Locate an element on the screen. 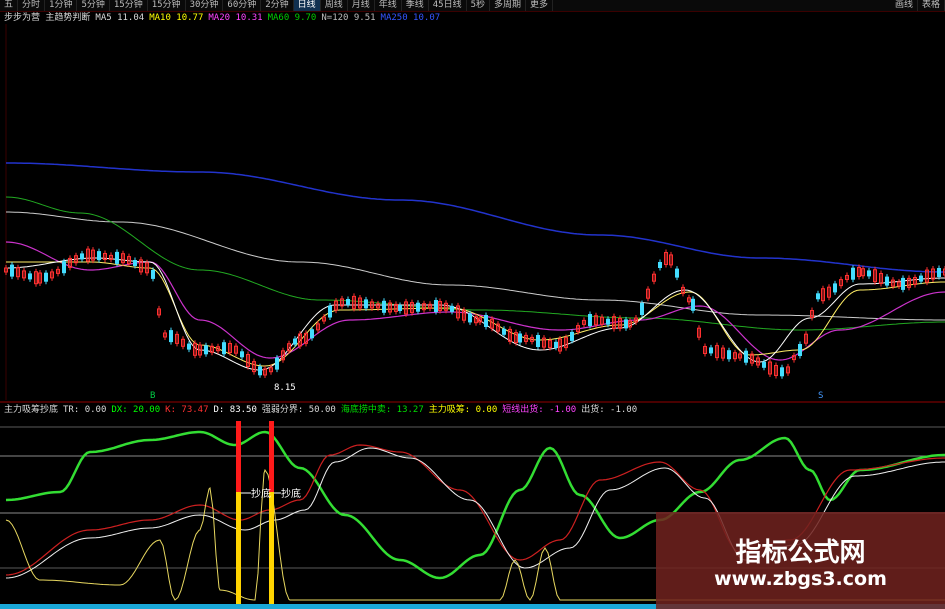  period-tab: 2分钟 is located at coordinates (277, 5).